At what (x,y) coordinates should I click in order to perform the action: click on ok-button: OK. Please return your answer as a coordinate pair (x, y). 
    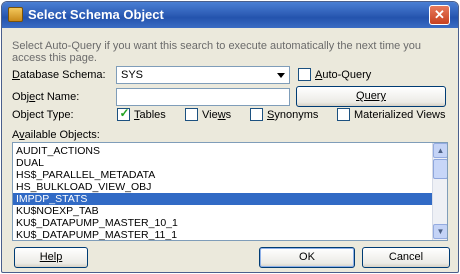
    Looking at the image, I should click on (307, 257).